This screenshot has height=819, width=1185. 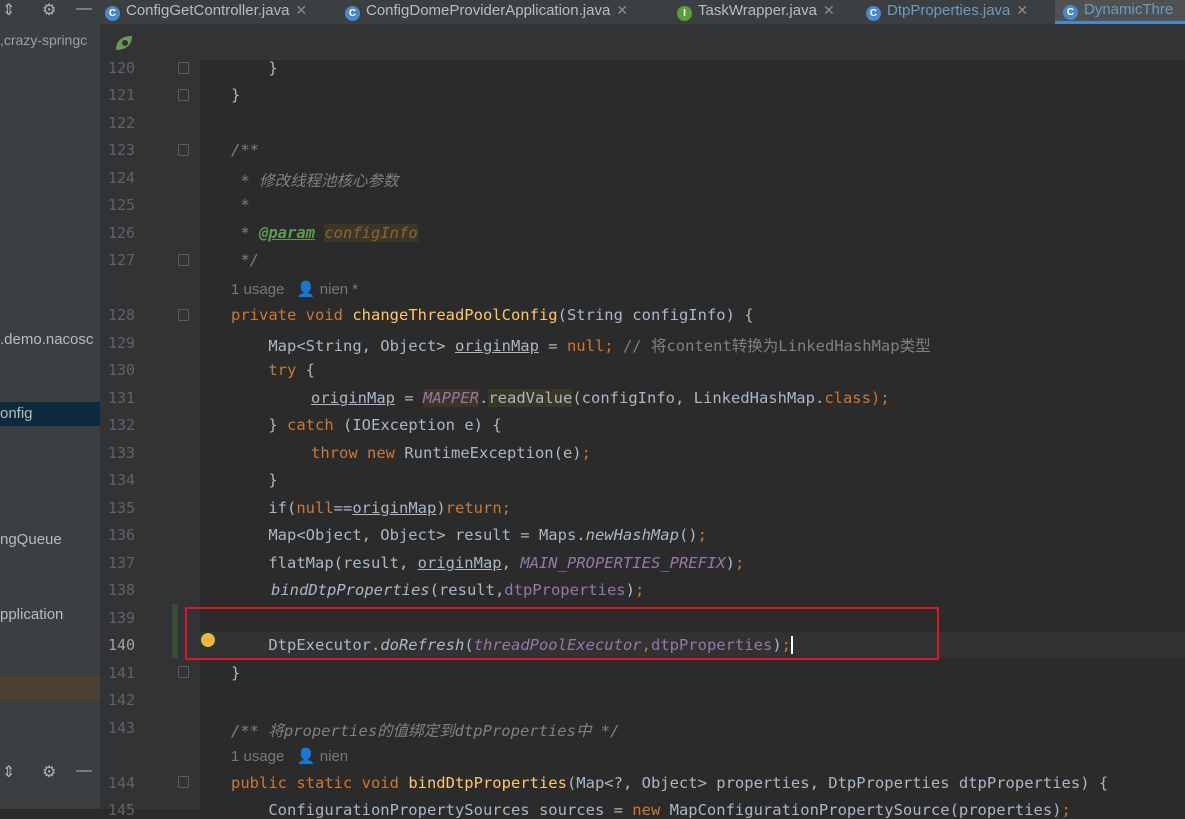 I want to click on interface-icon: I, so click(x=684, y=13).